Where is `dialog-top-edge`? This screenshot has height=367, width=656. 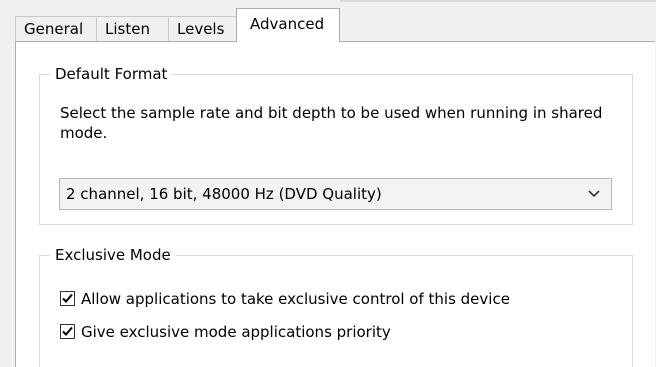 dialog-top-edge is located at coordinates (328, 4).